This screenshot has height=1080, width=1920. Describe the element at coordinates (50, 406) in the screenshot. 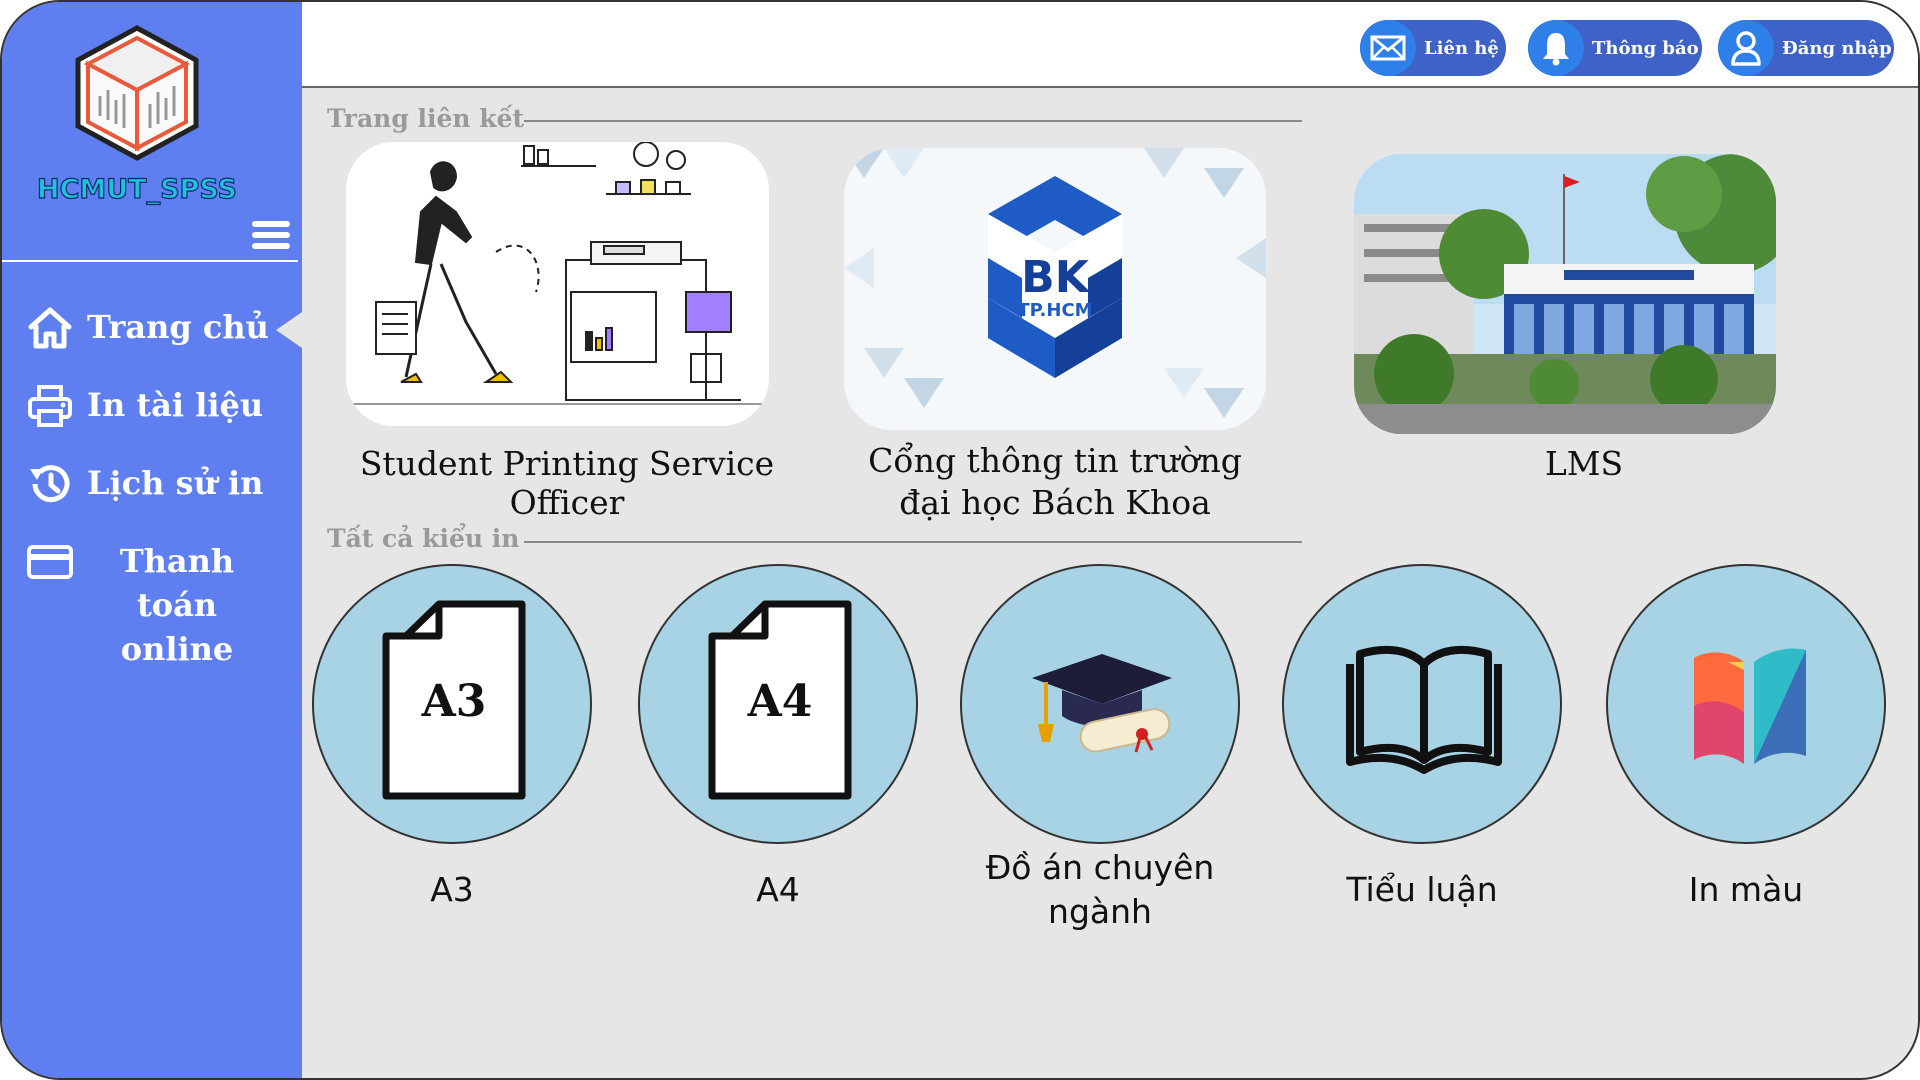

I see `printer-icon` at that location.